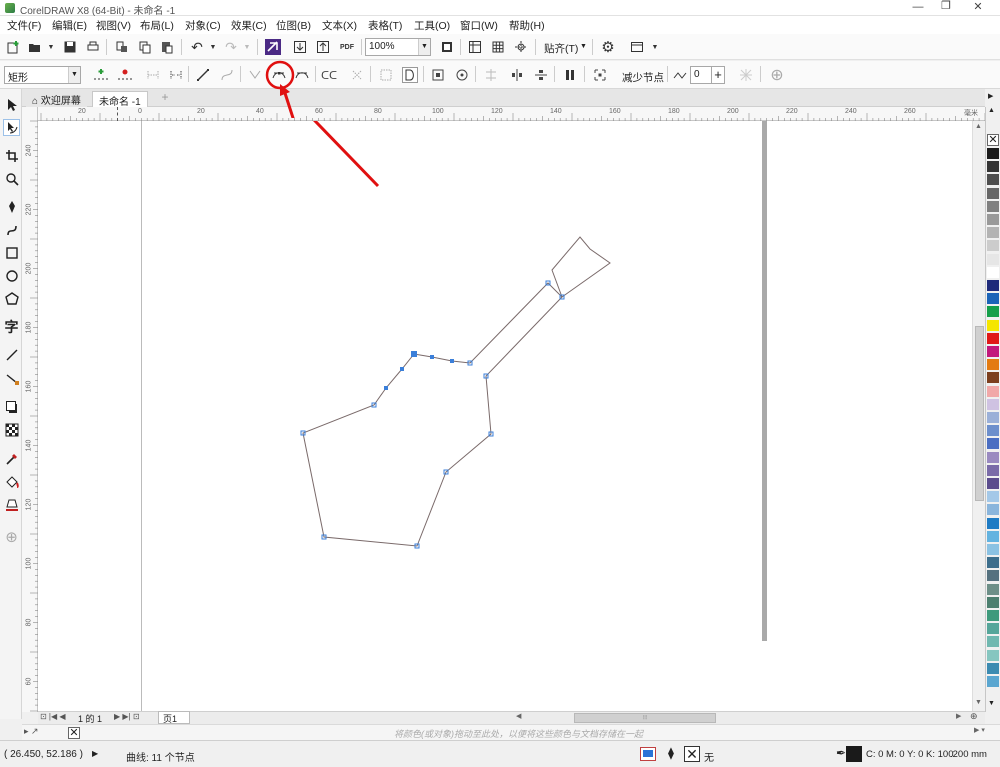  Describe the element at coordinates (637, 47) in the screenshot. I see `application-launcher-icon` at that location.